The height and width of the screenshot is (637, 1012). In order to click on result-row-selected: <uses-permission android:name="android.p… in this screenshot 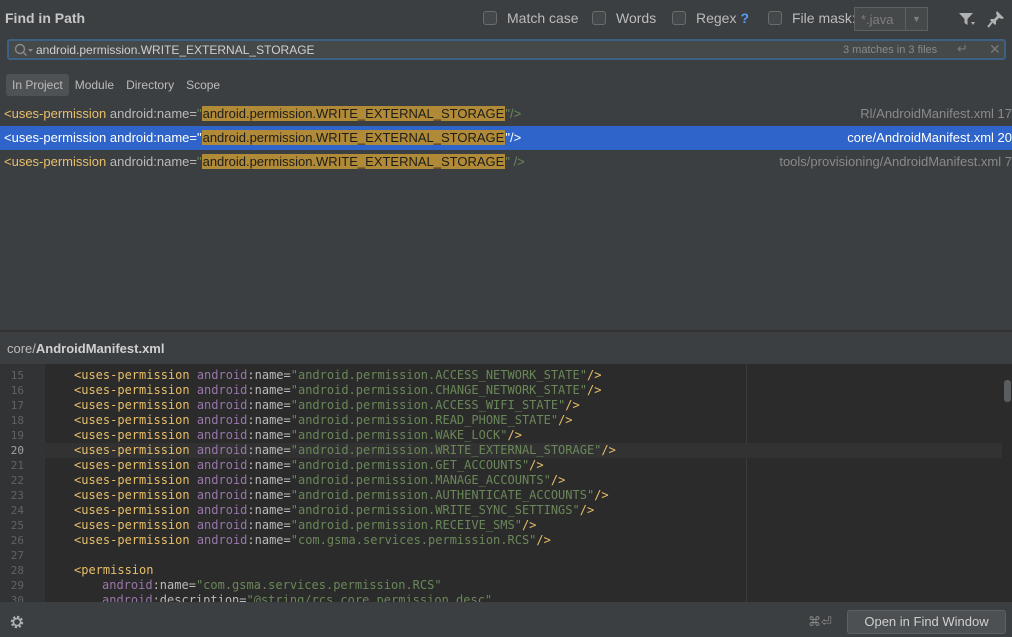, I will do `click(506, 138)`.